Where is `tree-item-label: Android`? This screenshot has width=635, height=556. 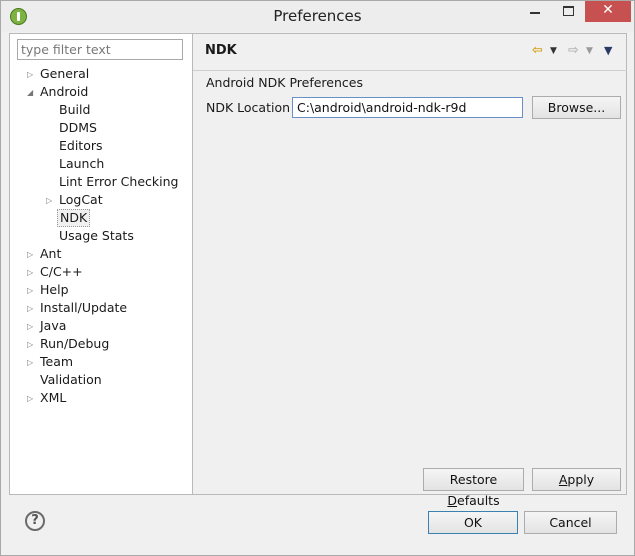
tree-item-label: Android is located at coordinates (64, 91).